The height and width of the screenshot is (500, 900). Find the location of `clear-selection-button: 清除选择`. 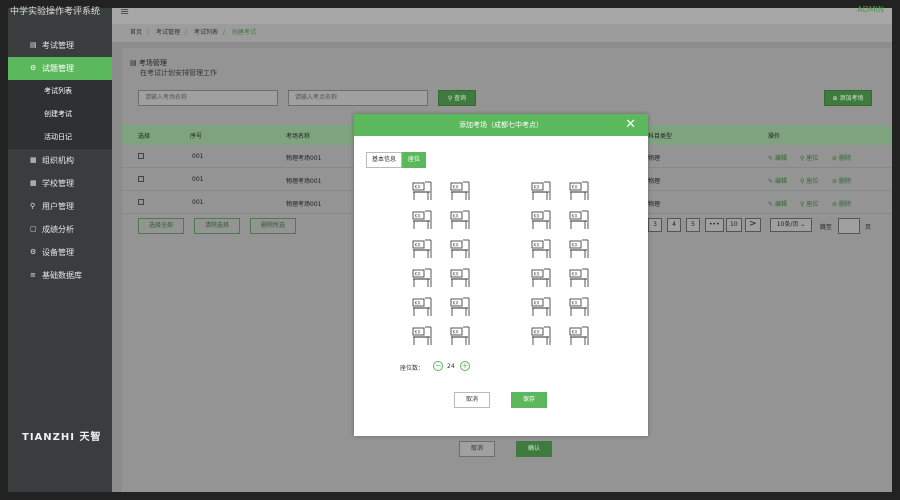

clear-selection-button: 清除选择 is located at coordinates (217, 226).